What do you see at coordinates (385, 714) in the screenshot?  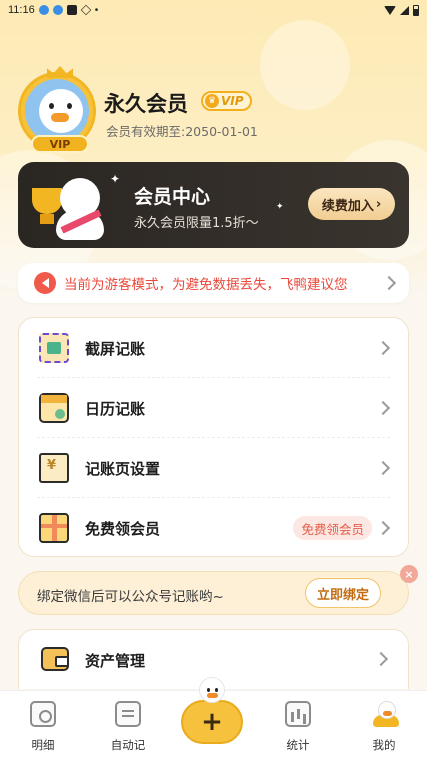 I see `duck-avatar-icon` at bounding box center [385, 714].